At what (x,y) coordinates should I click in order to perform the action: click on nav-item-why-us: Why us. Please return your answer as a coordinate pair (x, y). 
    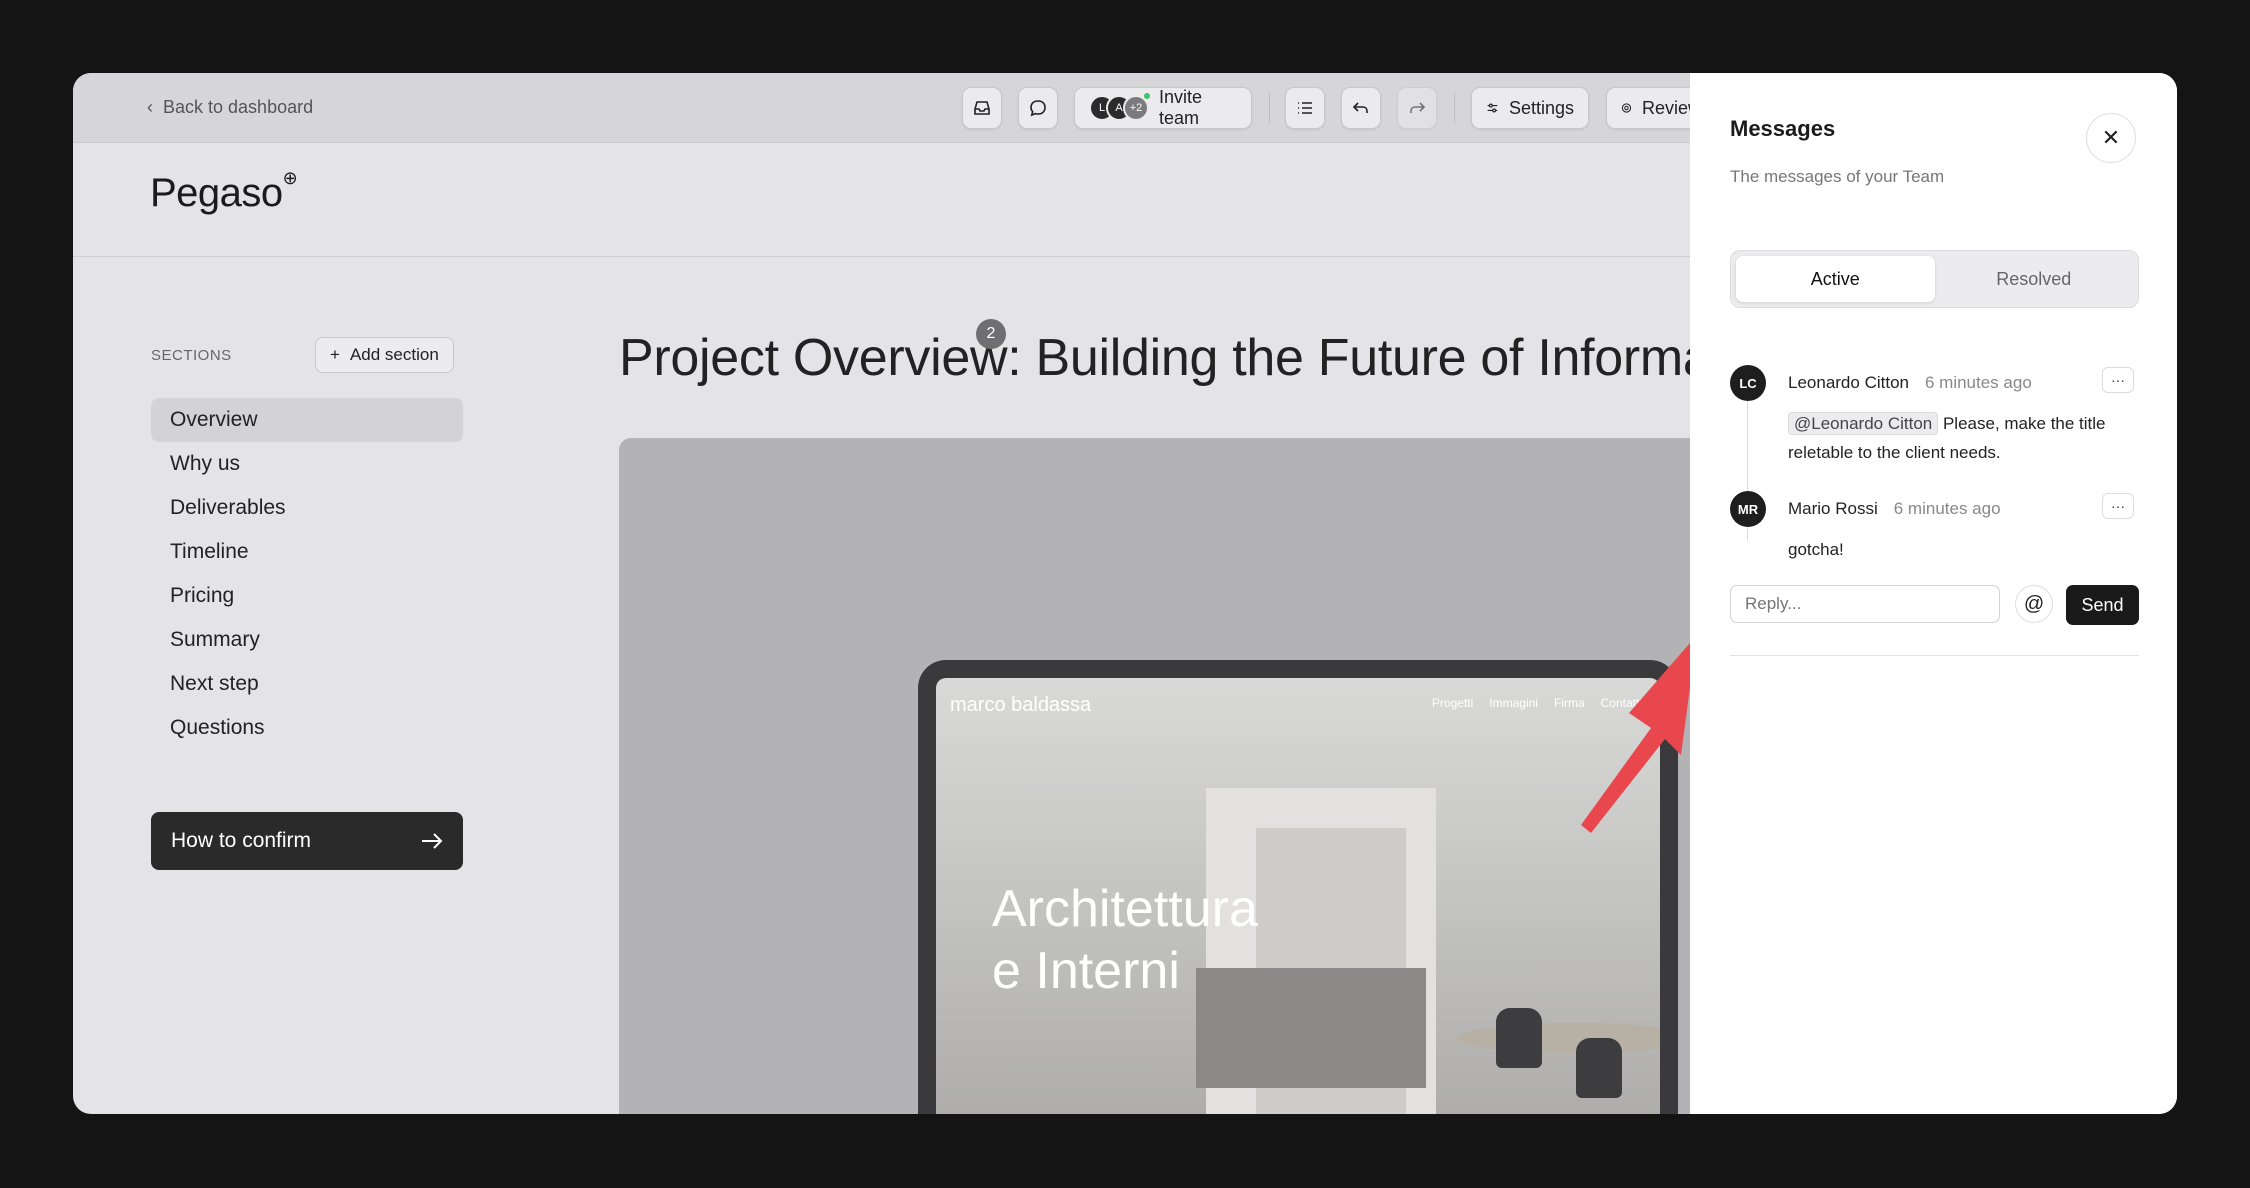
    Looking at the image, I should click on (307, 464).